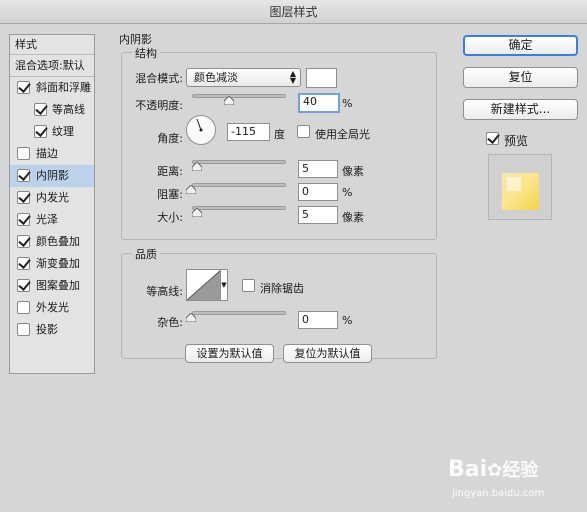 The image size is (587, 512). I want to click on style-item: 内阴影, so click(52, 176).